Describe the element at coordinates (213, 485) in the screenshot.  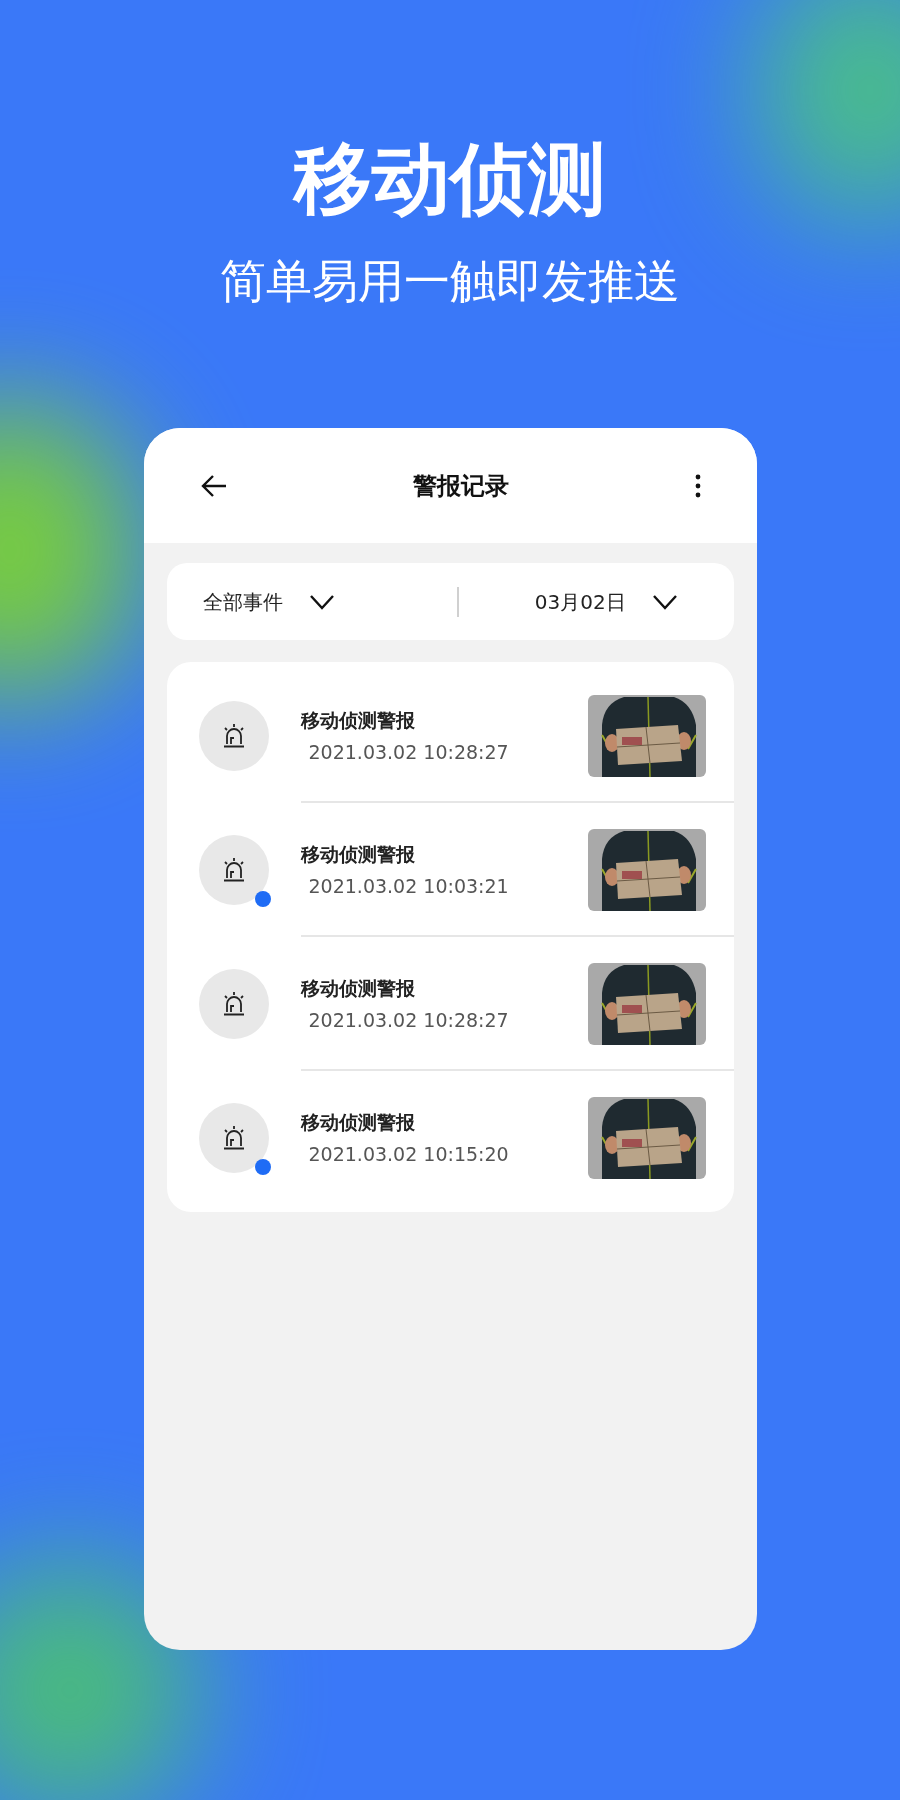
I see `back-arrow-icon` at that location.